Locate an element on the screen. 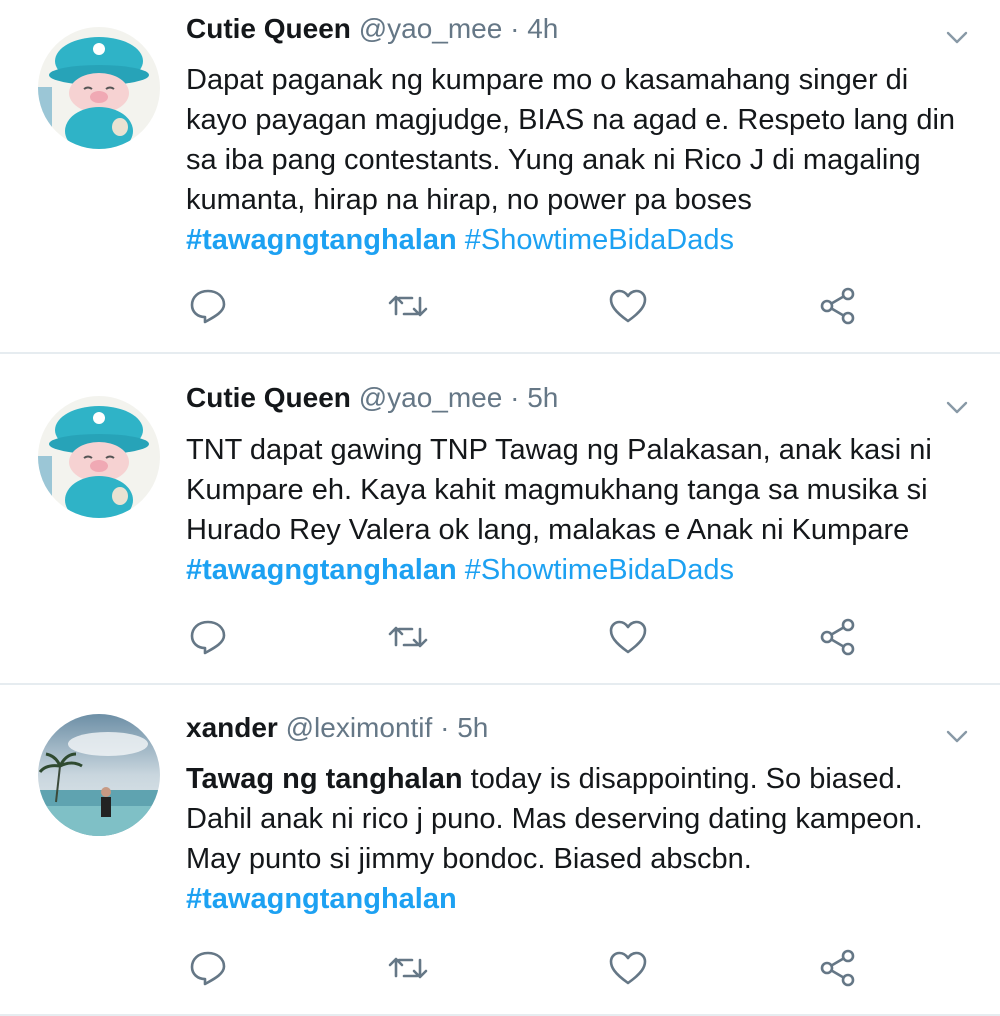 The image size is (1000, 1016). tweet-header: Cutie Queen @yao_mee · 5h is located at coordinates (372, 398).